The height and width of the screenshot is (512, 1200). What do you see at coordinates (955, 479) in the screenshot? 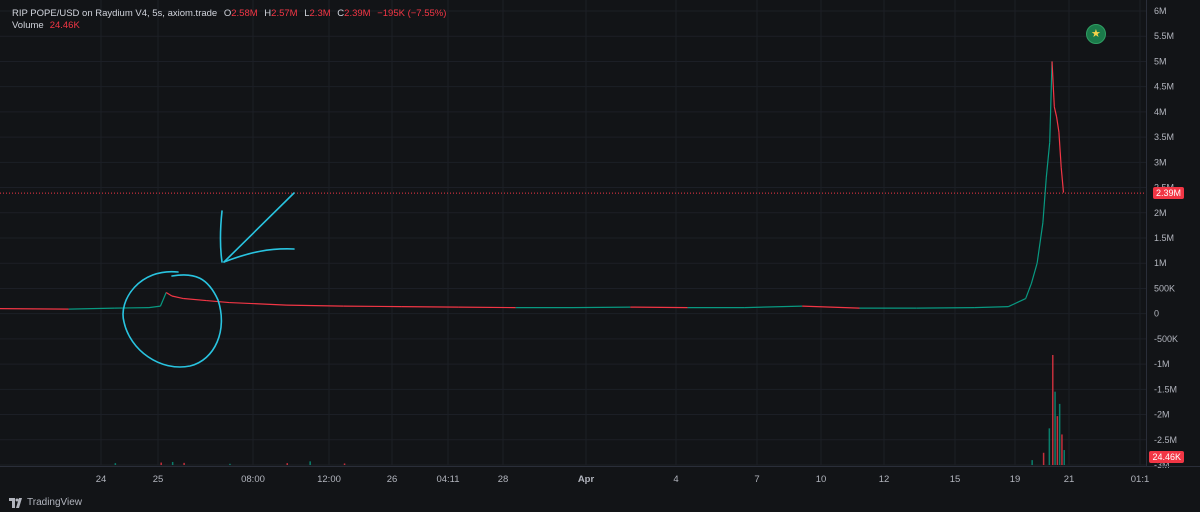
I see `x-tick-label: 15` at bounding box center [955, 479].